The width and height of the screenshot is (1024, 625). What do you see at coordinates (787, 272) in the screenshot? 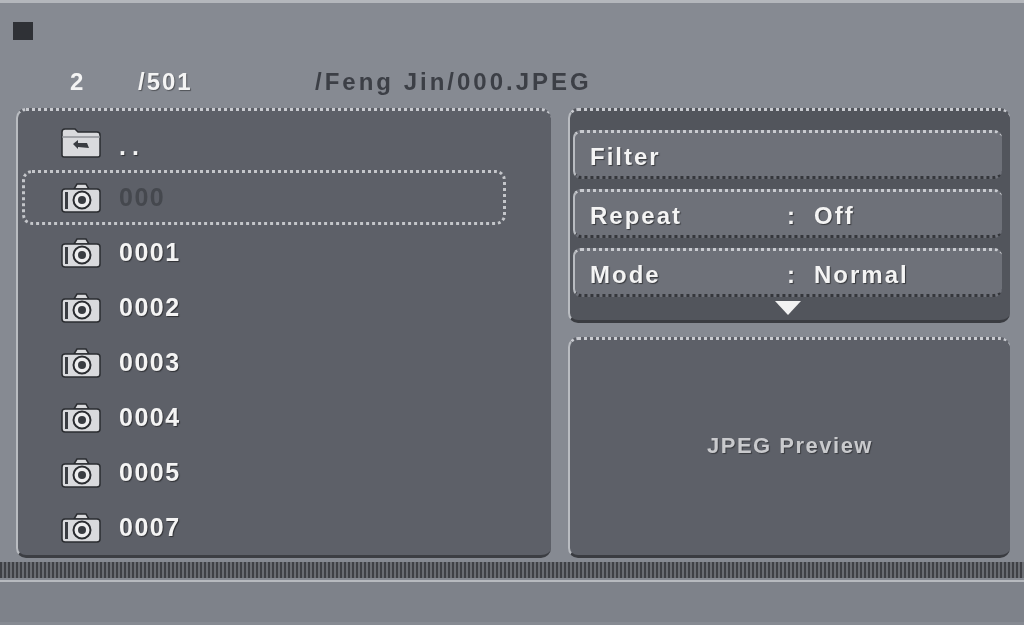
I see `option-button: Mode : Normal` at bounding box center [787, 272].